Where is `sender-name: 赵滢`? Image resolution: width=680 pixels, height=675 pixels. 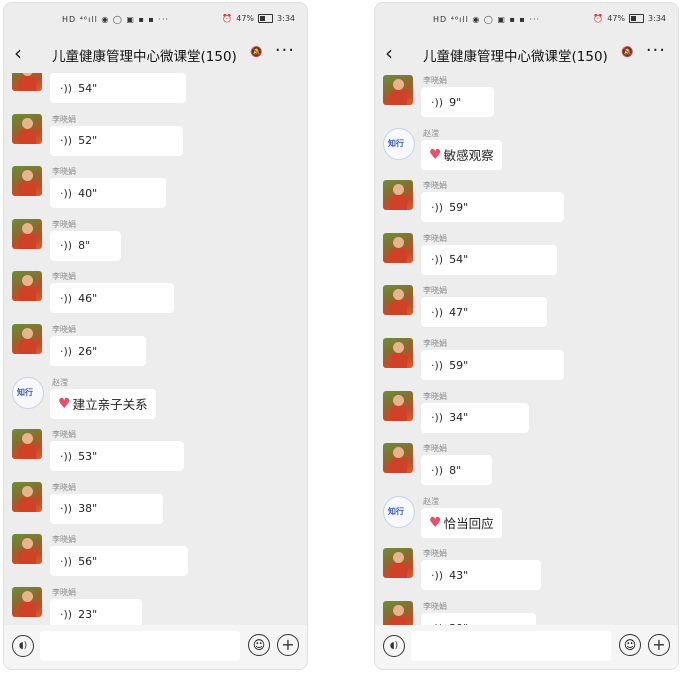 sender-name: 赵滢 is located at coordinates (431, 501).